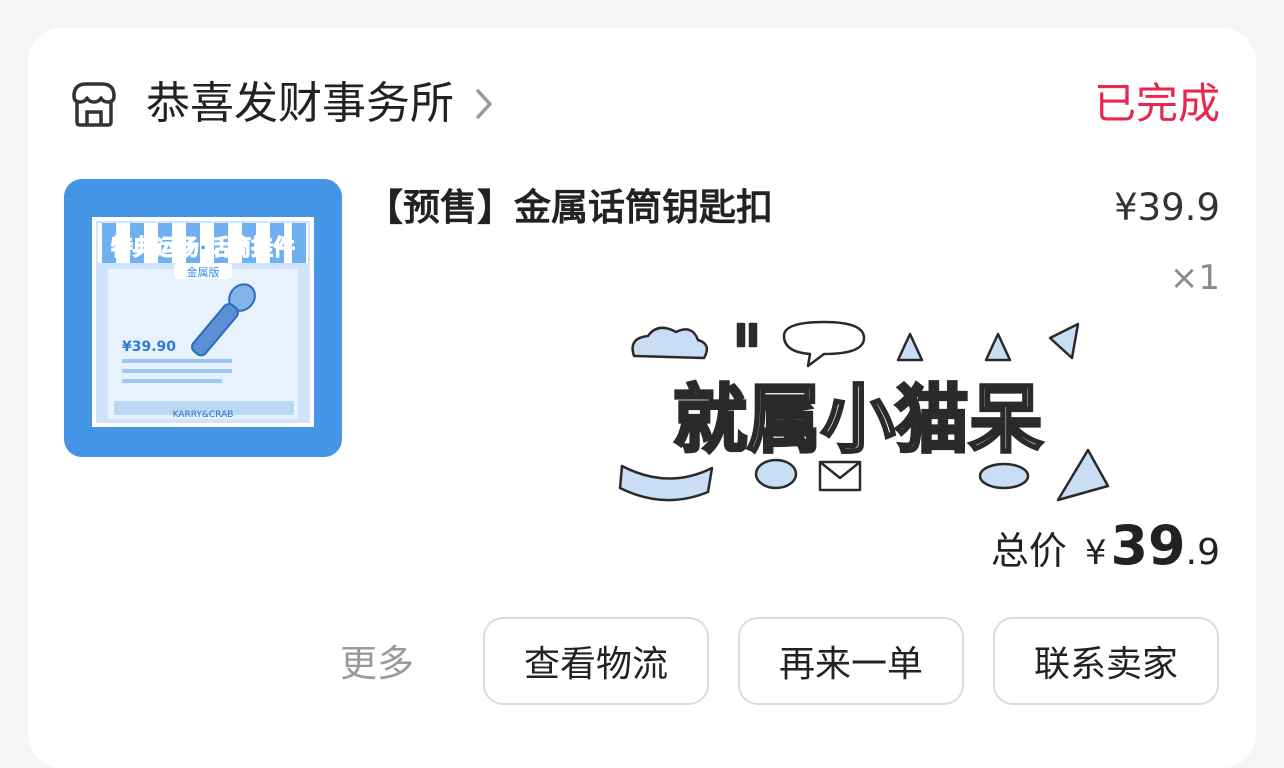  What do you see at coordinates (203, 318) in the screenshot?
I see `product-thumbnail: 特典运场·话筒挂件 金属版 ¥39.90 KARRY&CRAB` at bounding box center [203, 318].